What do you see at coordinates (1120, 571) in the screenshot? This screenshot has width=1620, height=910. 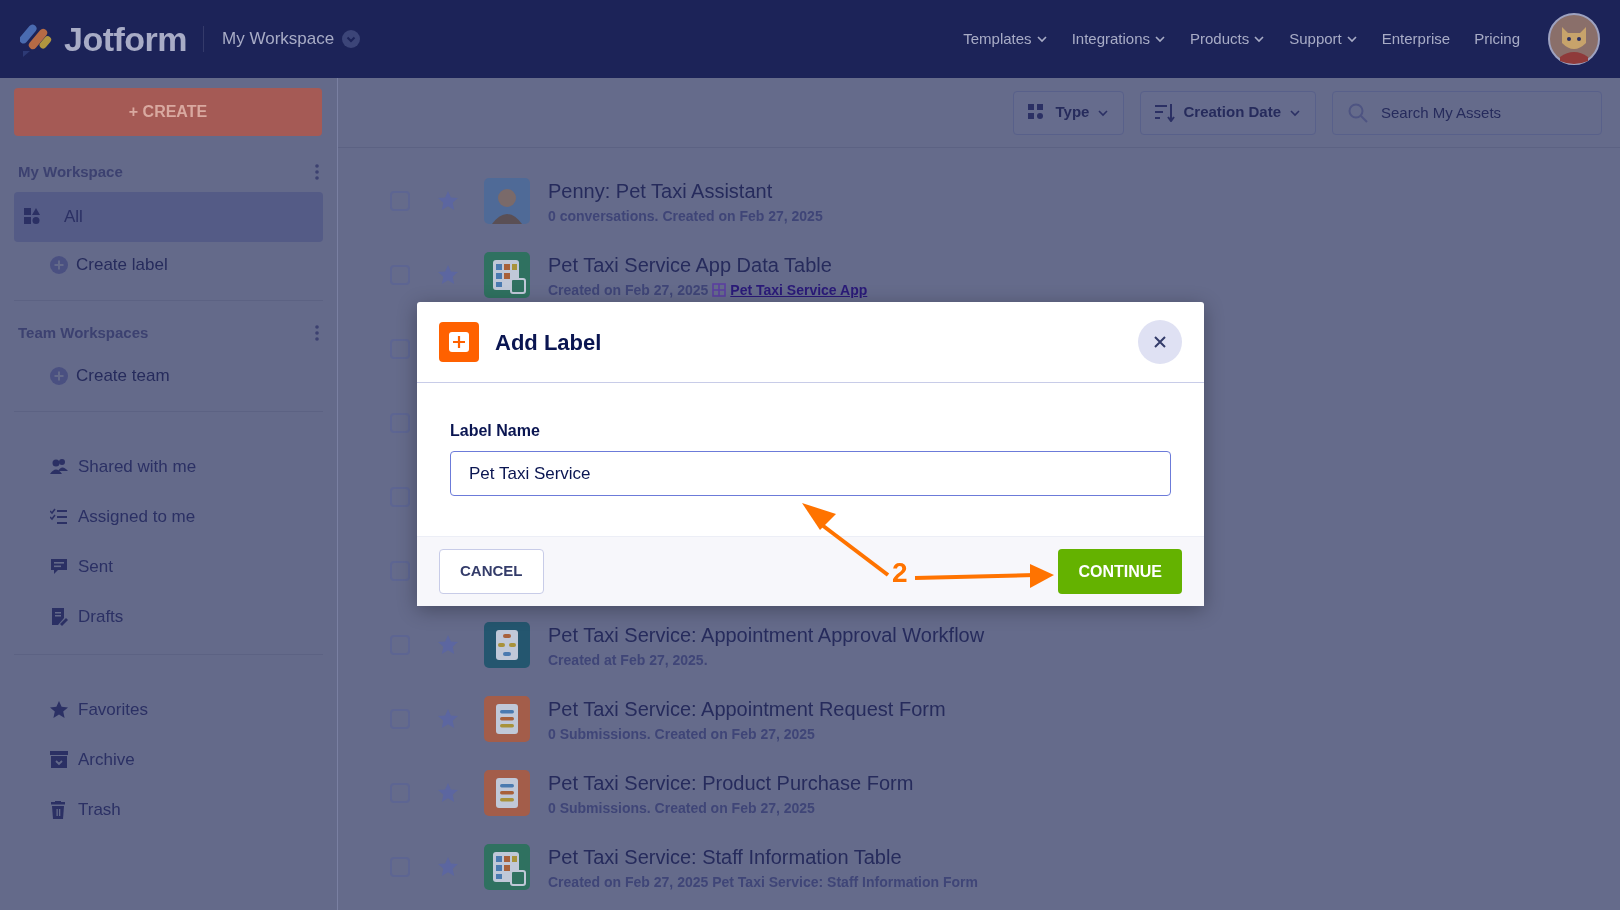 I see `continue-button: CONTINUE` at bounding box center [1120, 571].